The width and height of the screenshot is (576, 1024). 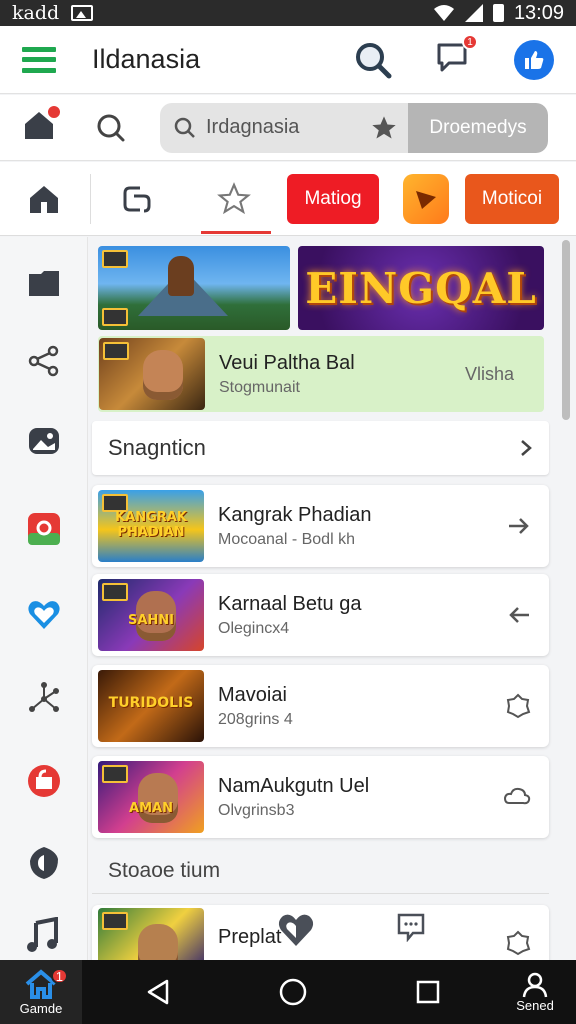 I want to click on banner-row: EINGQAL, so click(x=321, y=288).